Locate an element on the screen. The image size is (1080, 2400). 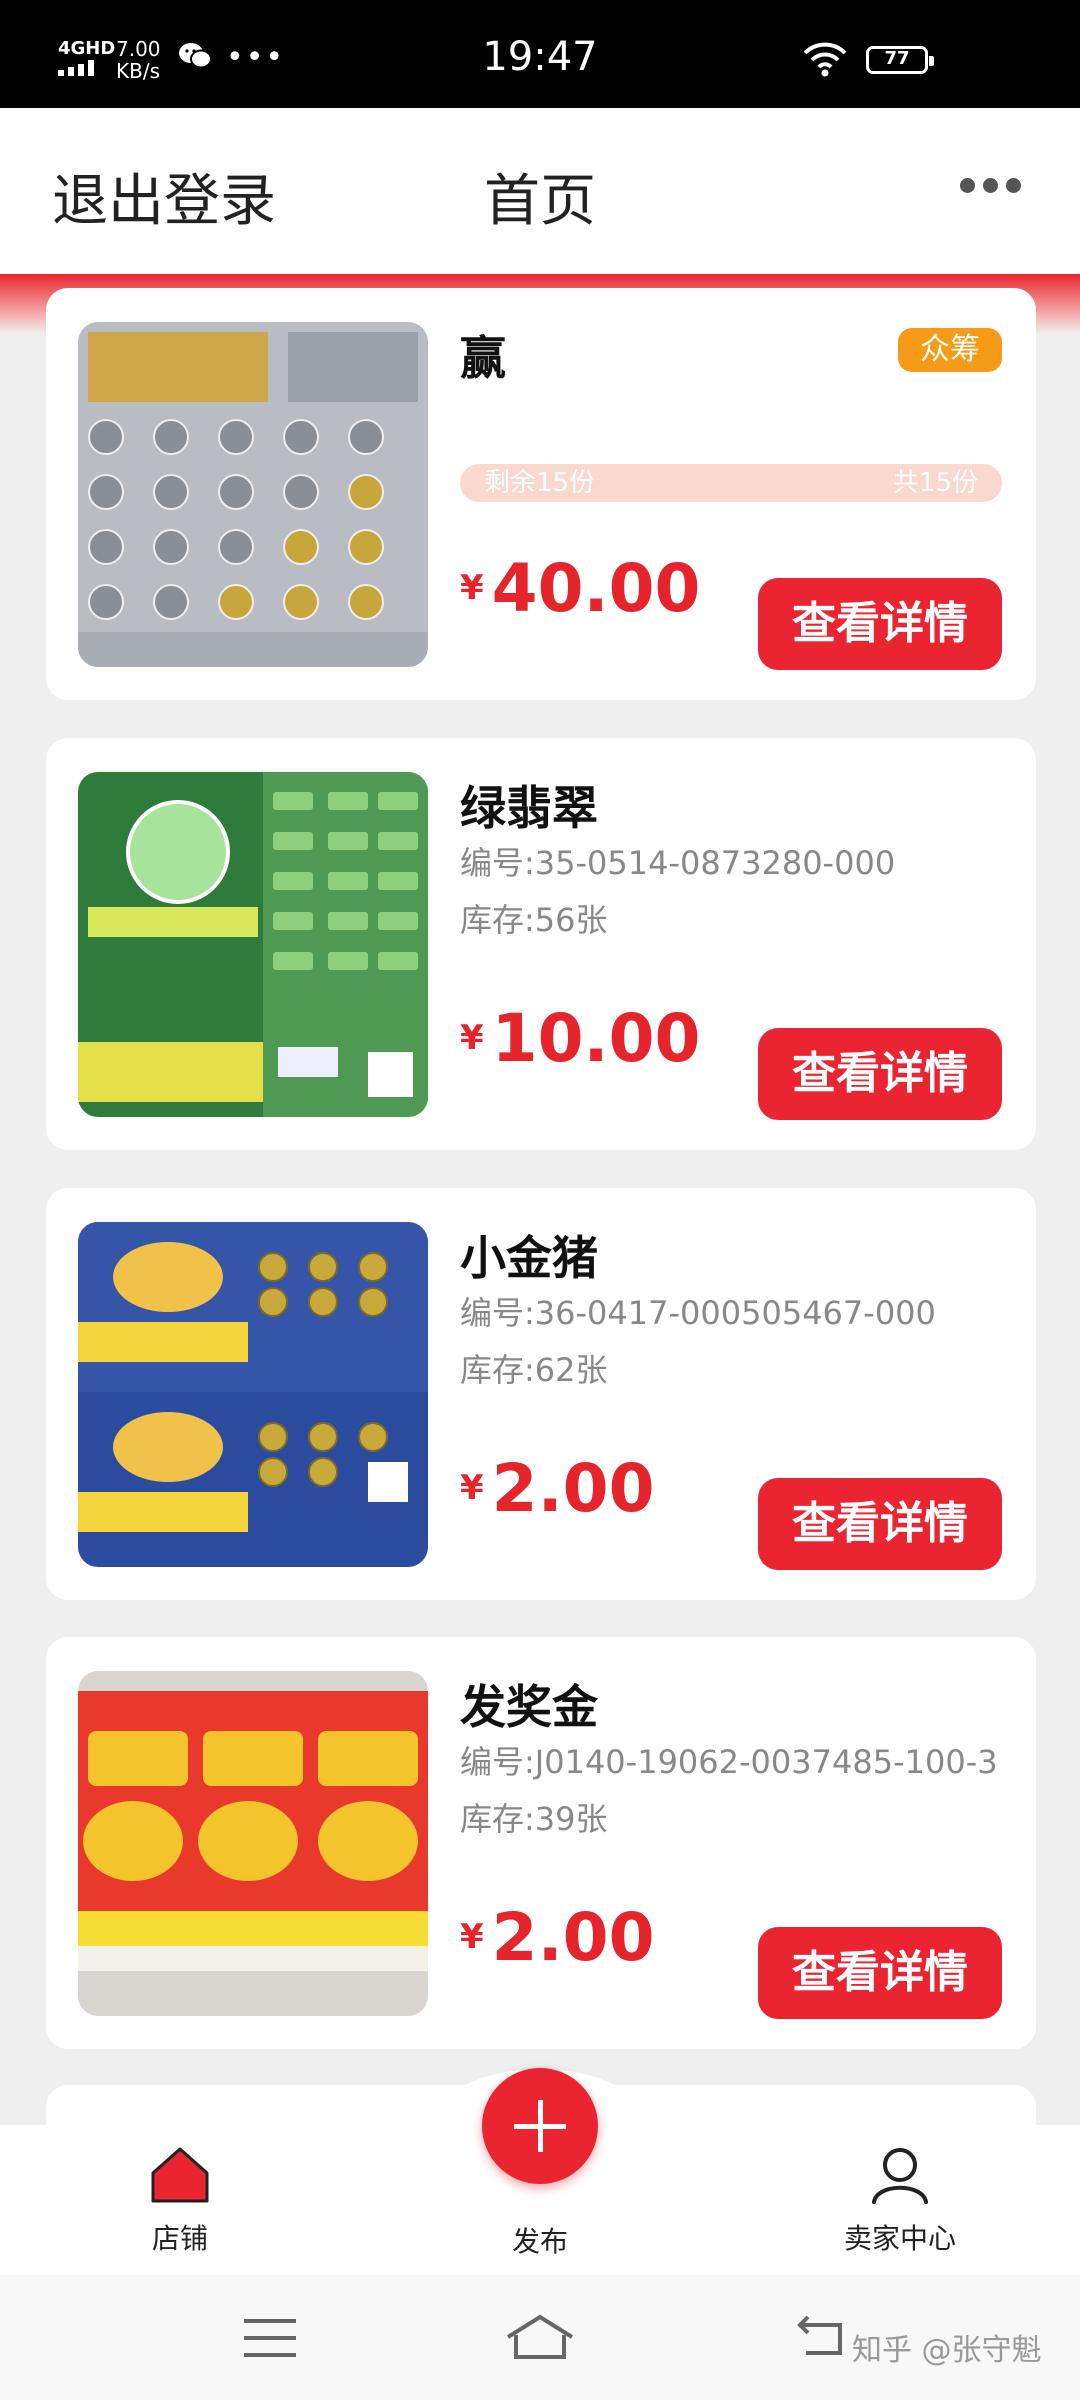
product-stock: 库存:39张 is located at coordinates (534, 1819).